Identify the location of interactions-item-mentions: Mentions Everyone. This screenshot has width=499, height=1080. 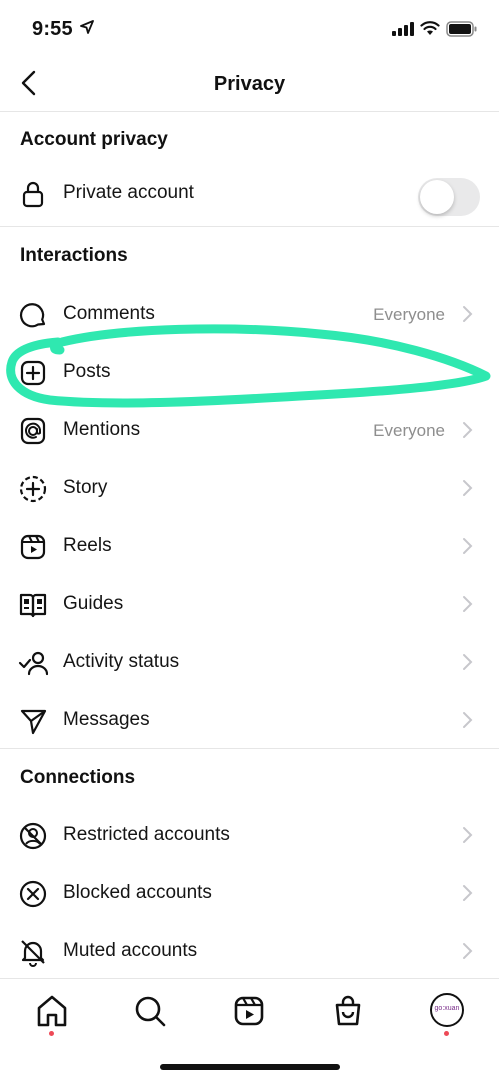
(249, 430).